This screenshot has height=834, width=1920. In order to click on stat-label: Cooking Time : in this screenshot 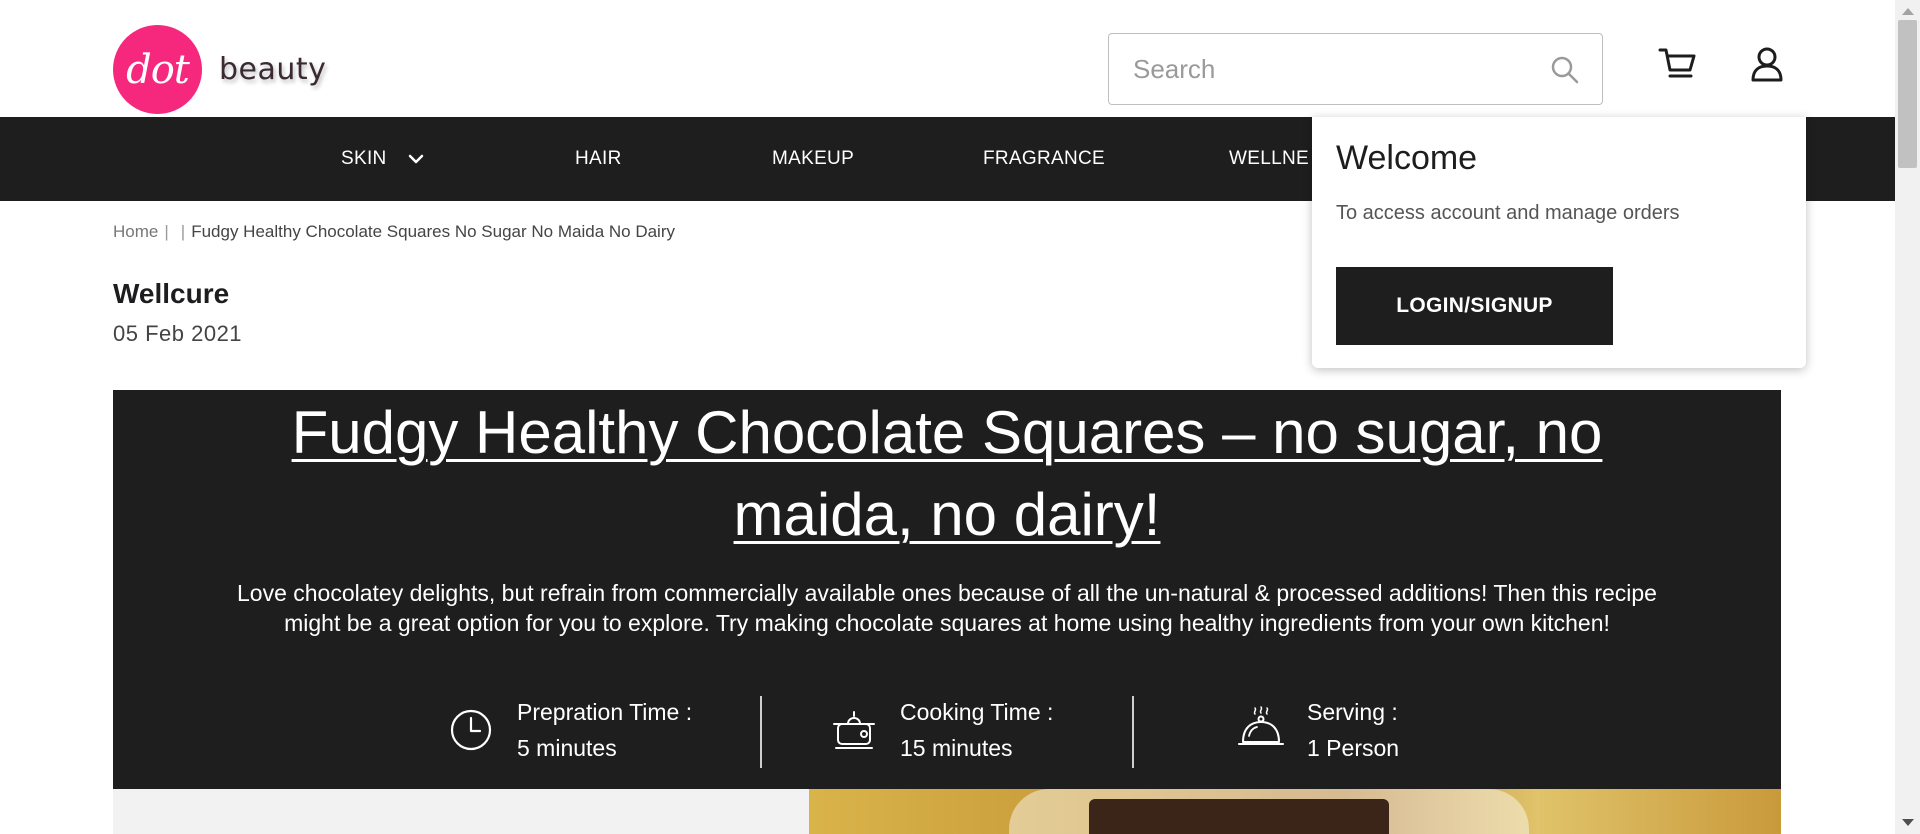, I will do `click(977, 712)`.